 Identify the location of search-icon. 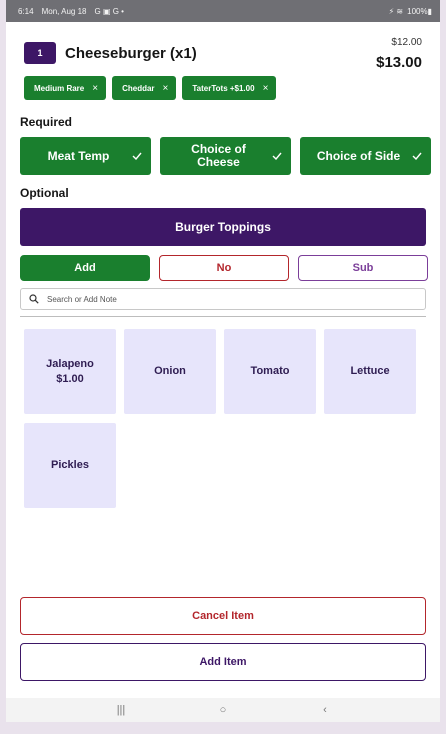
(34, 299).